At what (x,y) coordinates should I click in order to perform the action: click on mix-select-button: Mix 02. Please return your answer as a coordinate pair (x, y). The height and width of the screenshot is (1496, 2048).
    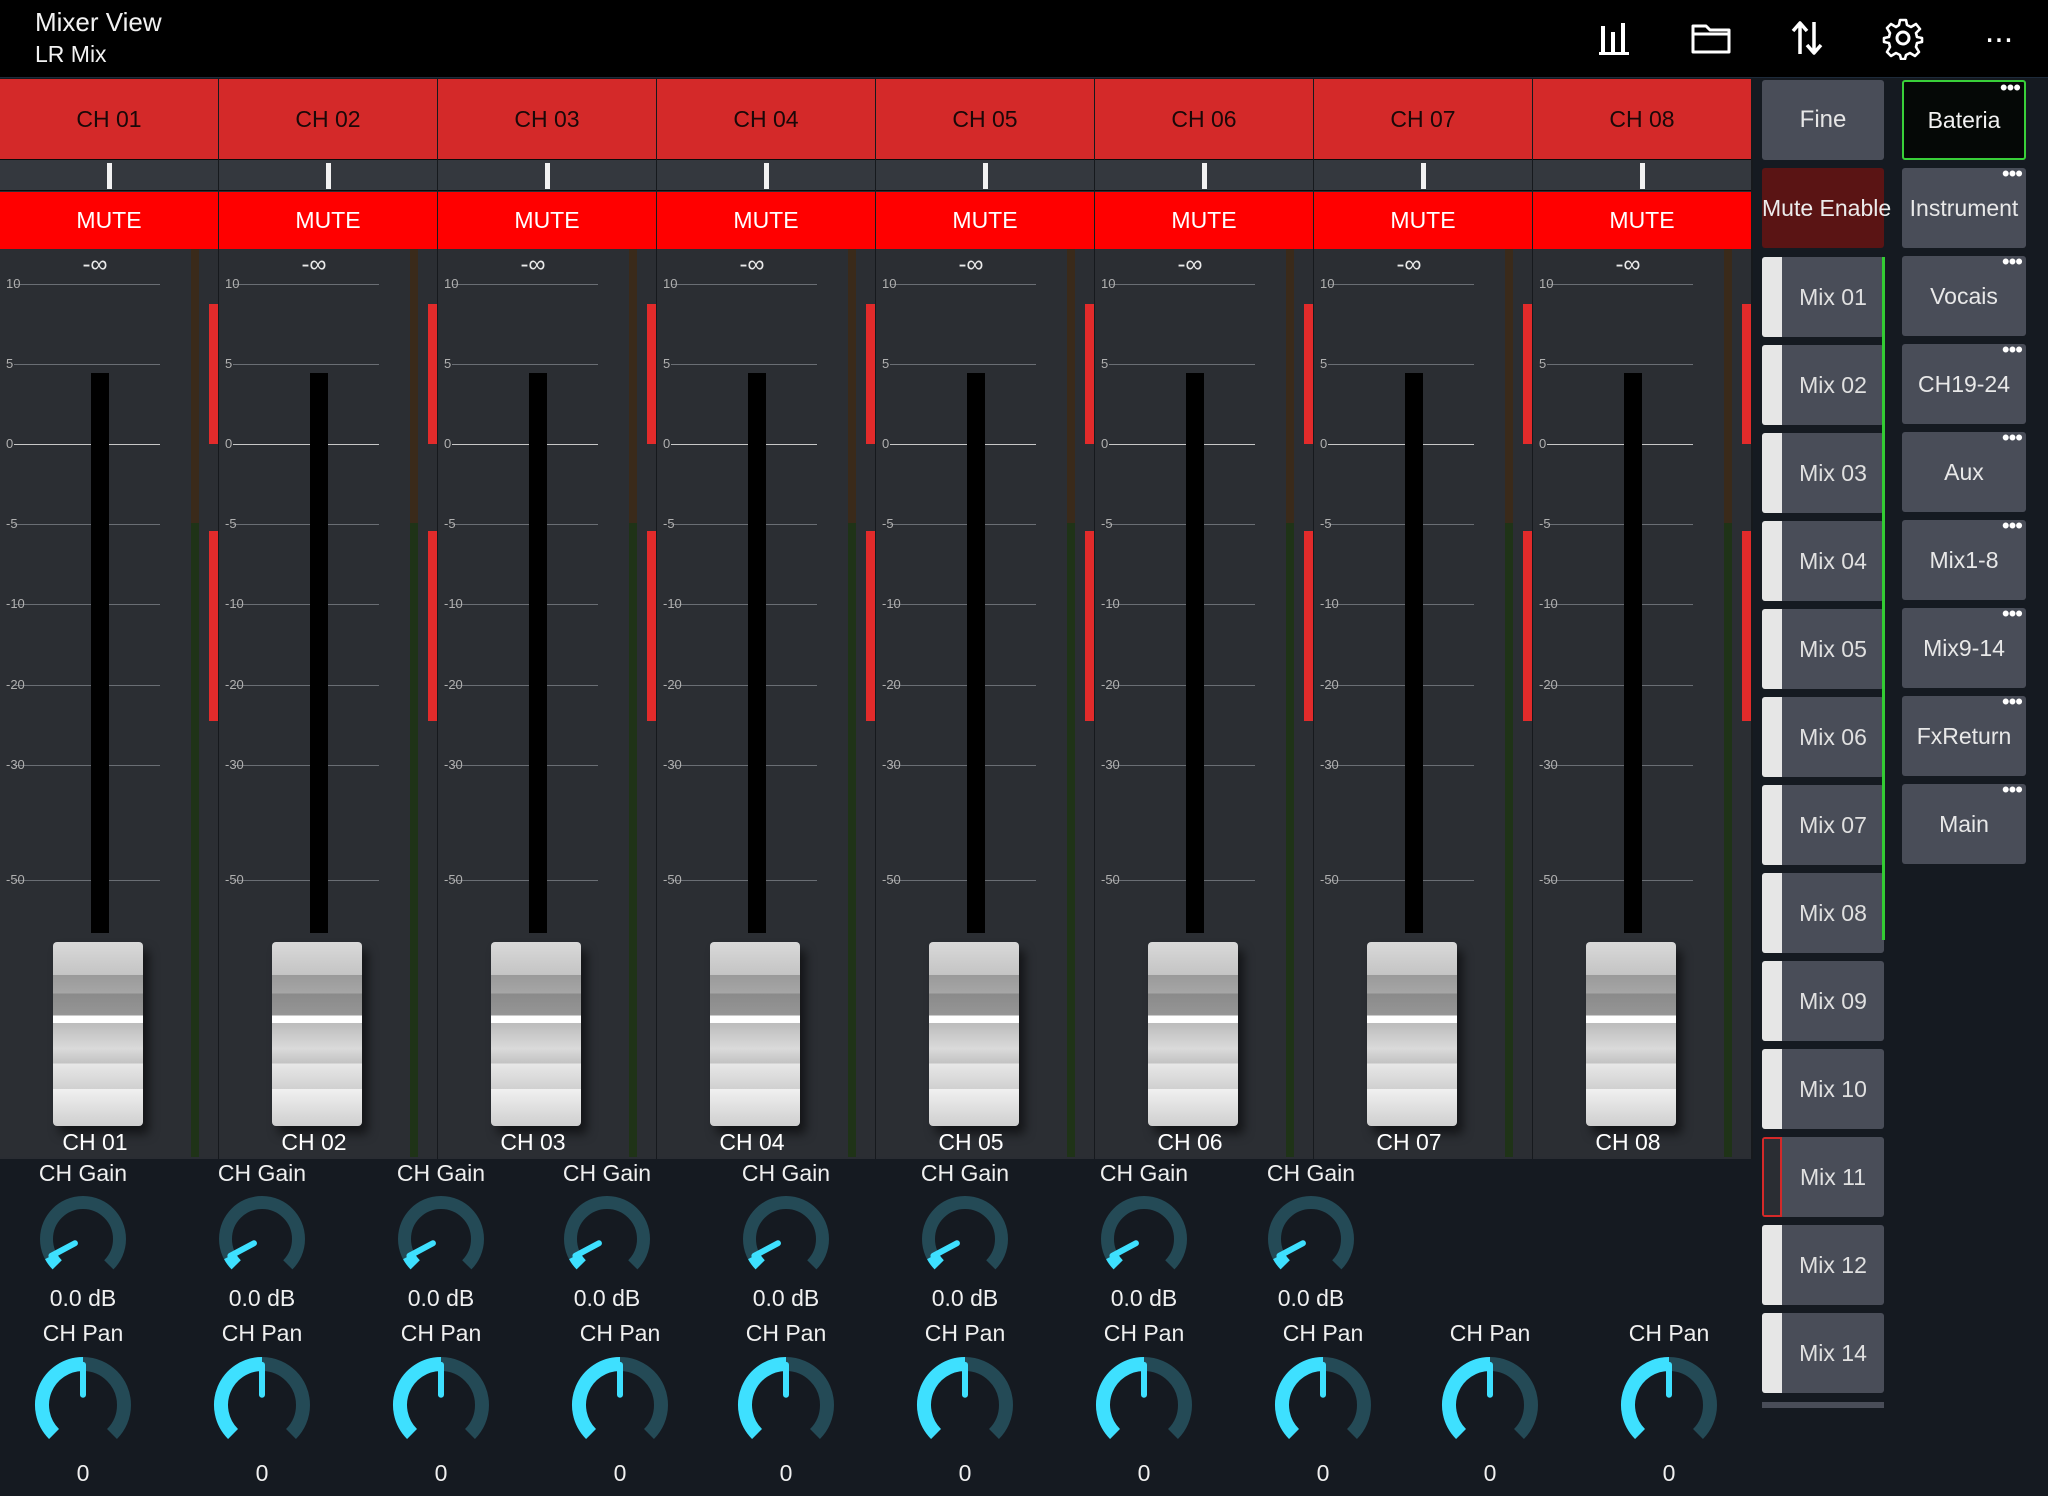
    Looking at the image, I should click on (1823, 385).